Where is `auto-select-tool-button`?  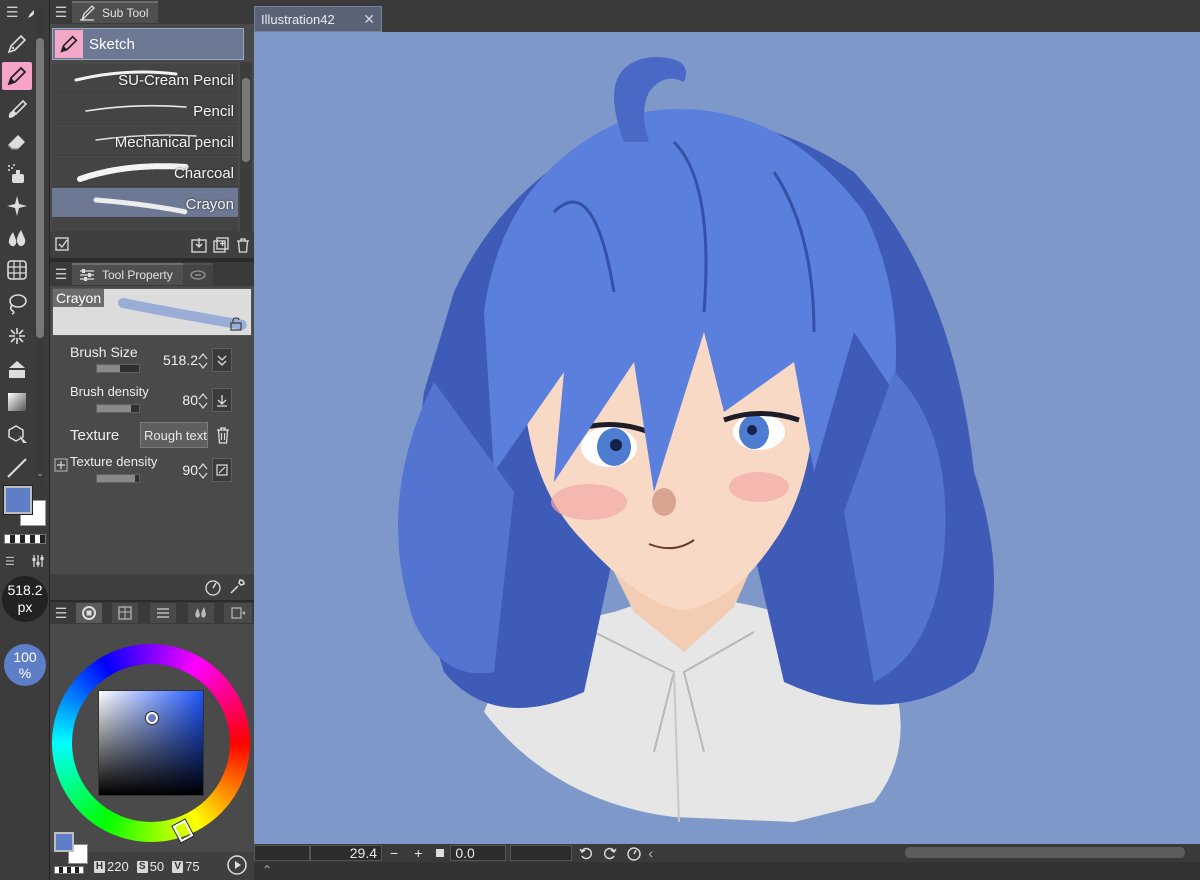
auto-select-tool-button is located at coordinates (17, 336).